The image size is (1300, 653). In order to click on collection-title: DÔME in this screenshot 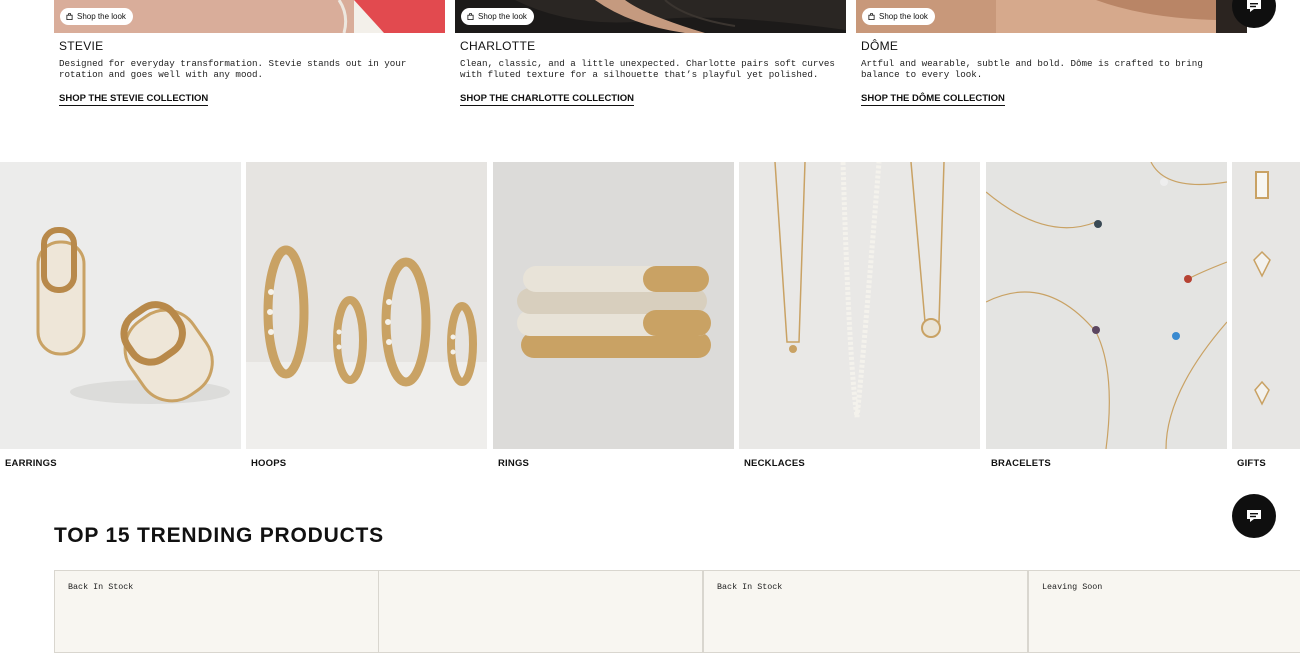, I will do `click(880, 46)`.